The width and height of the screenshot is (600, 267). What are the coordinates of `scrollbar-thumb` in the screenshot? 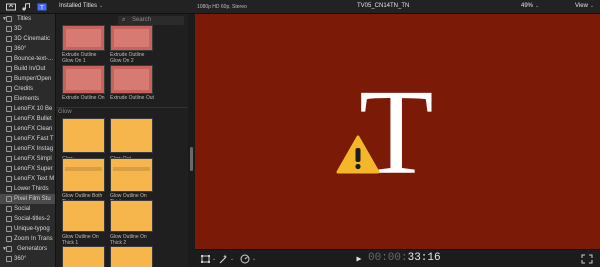 It's located at (191, 159).